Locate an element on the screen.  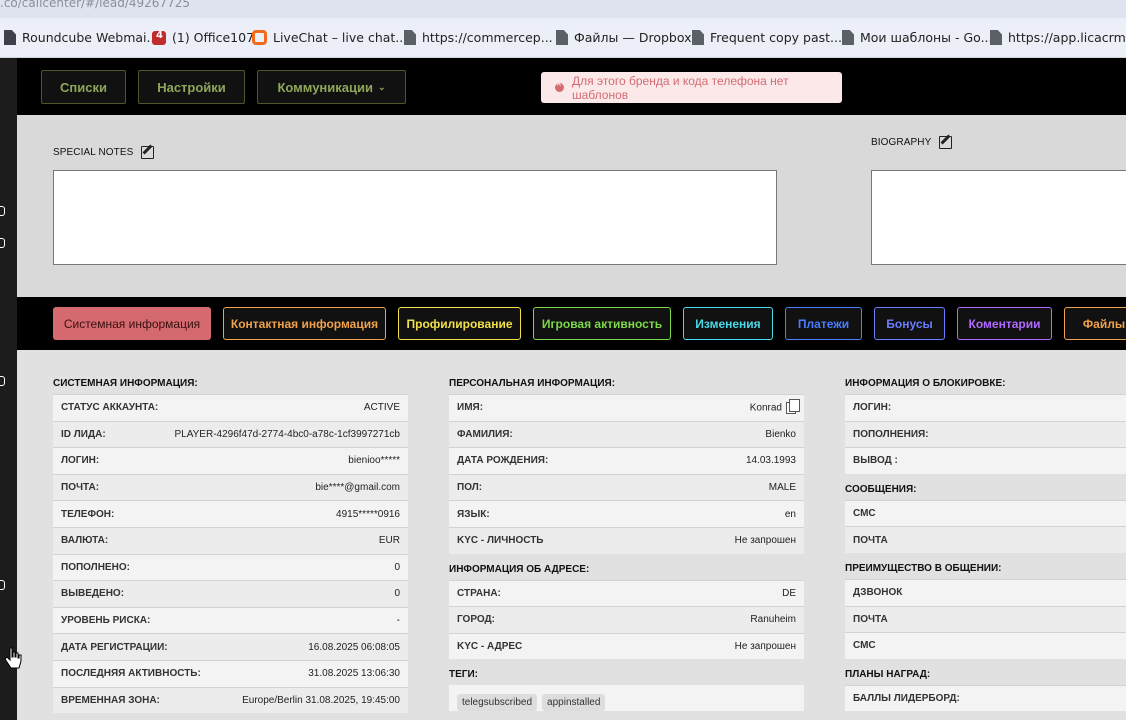
app-sidebar is located at coordinates (8, 389).